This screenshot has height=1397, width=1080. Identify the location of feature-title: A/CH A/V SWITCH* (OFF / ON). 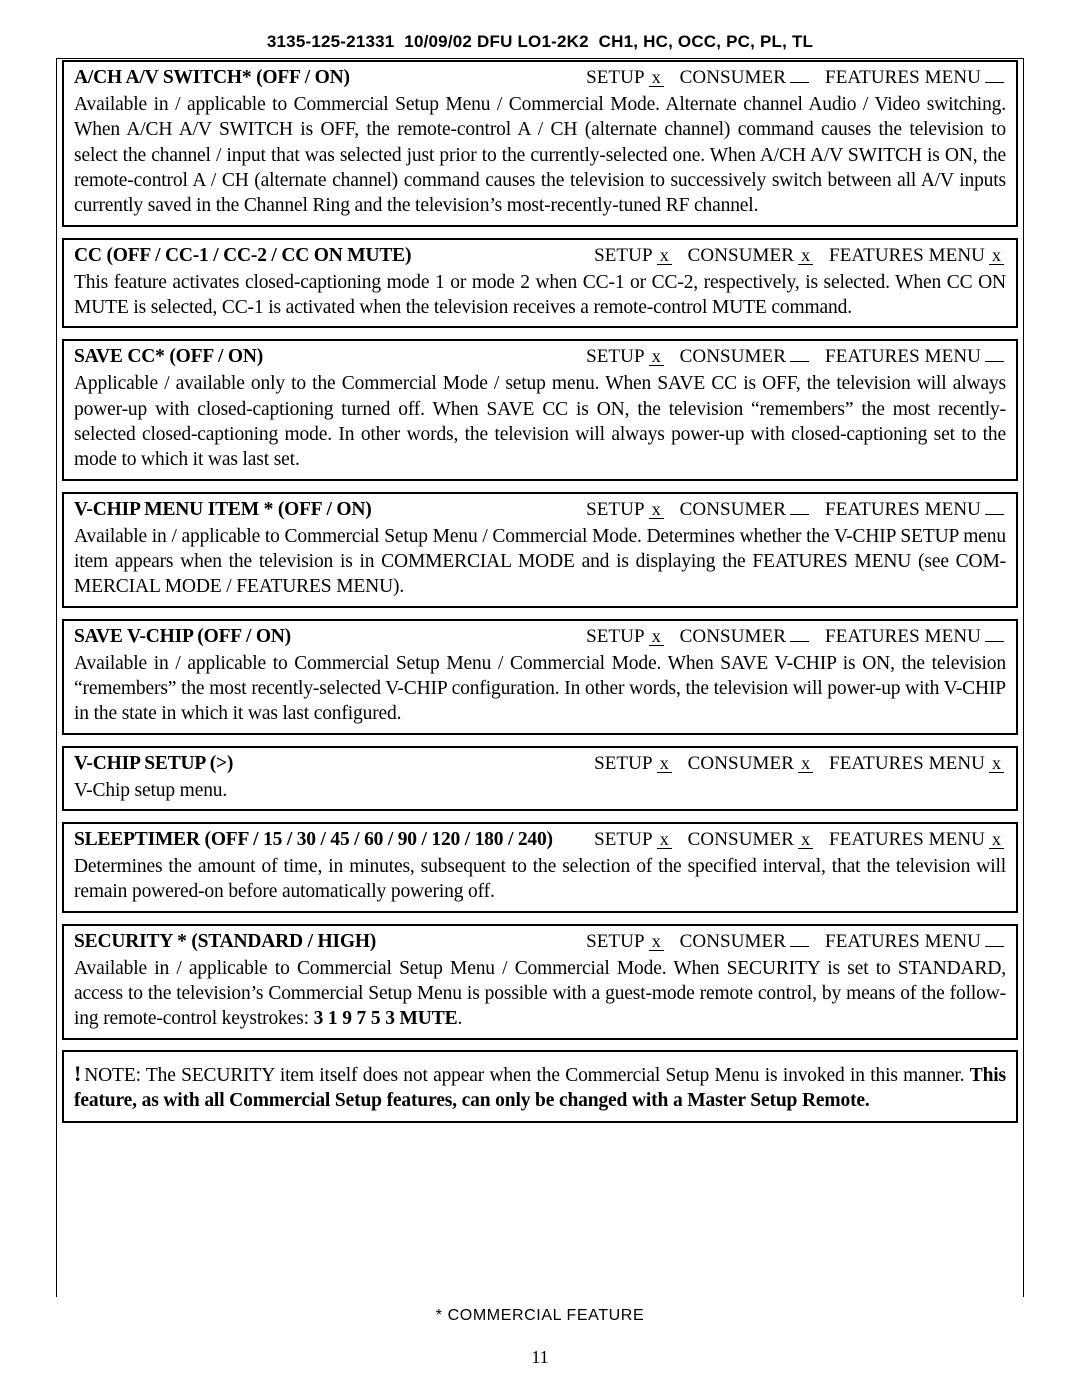
(212, 77).